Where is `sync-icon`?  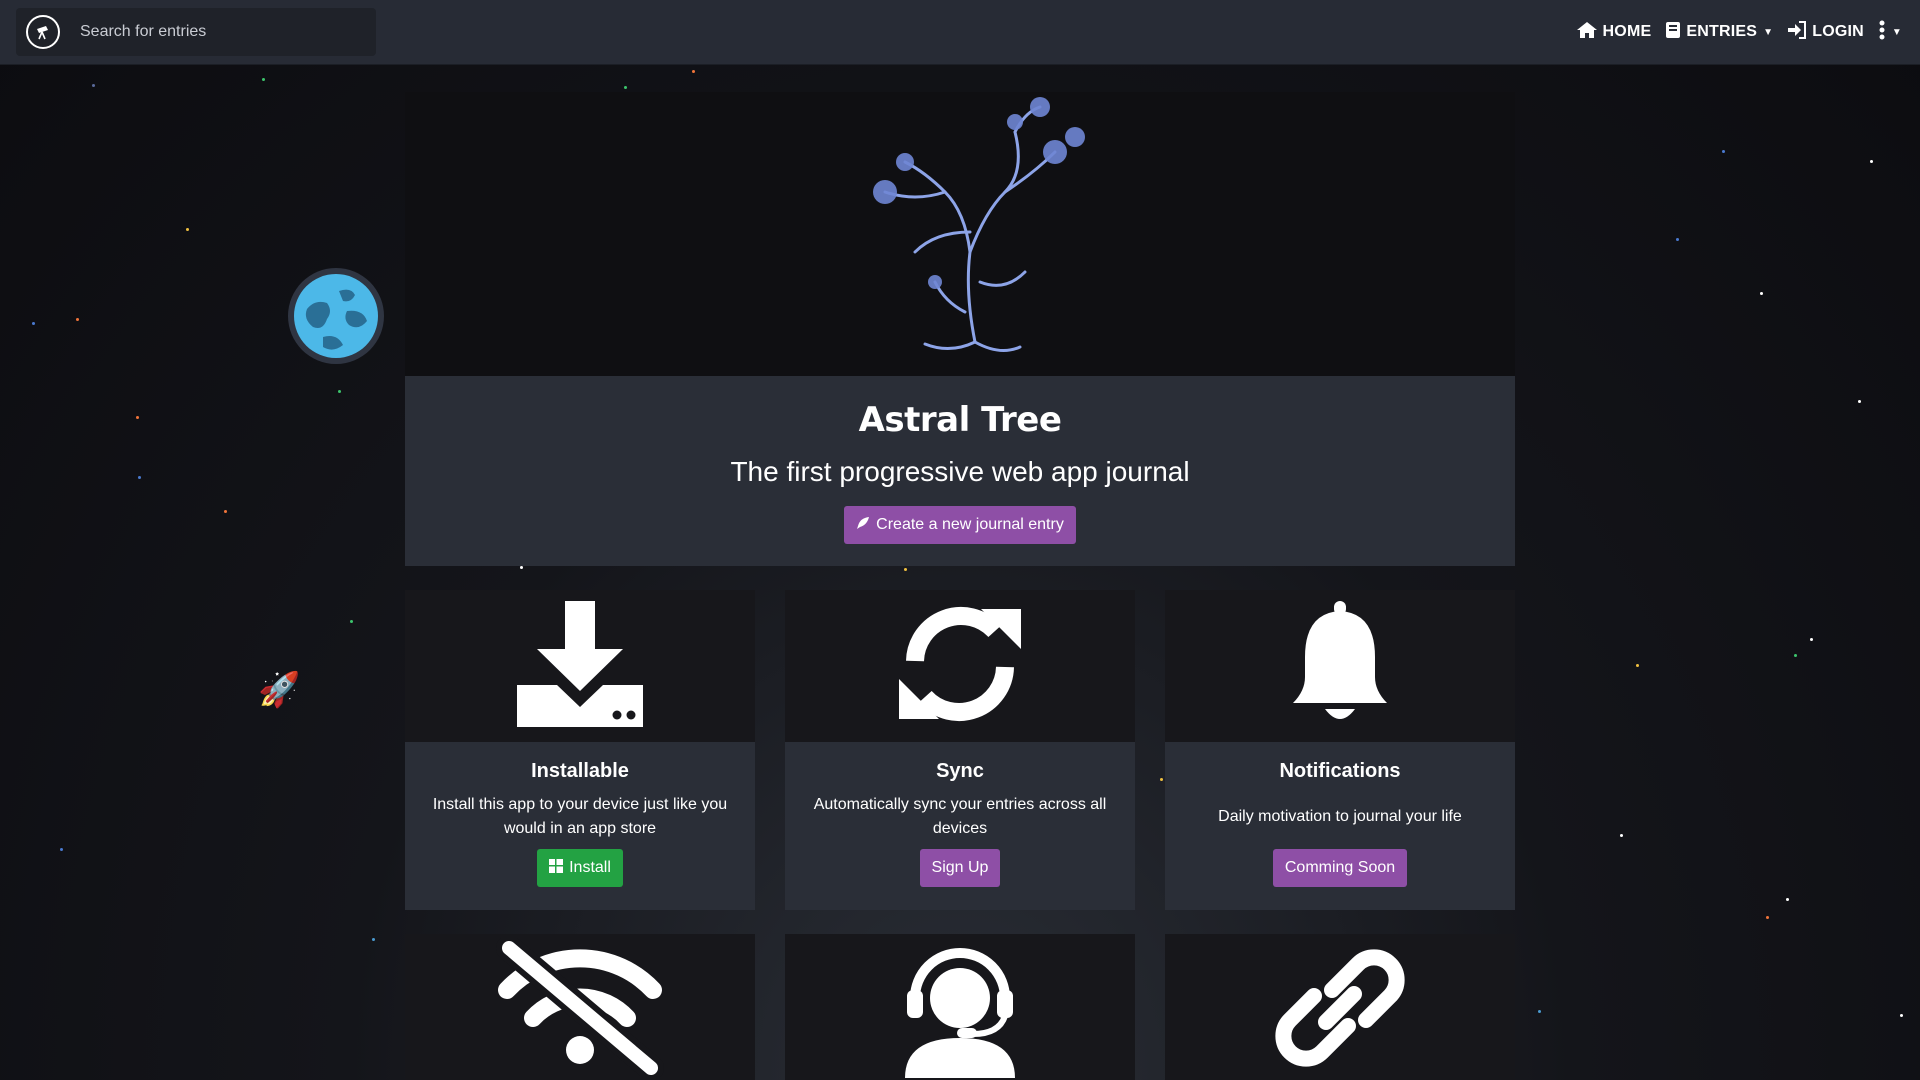 sync-icon is located at coordinates (960, 666).